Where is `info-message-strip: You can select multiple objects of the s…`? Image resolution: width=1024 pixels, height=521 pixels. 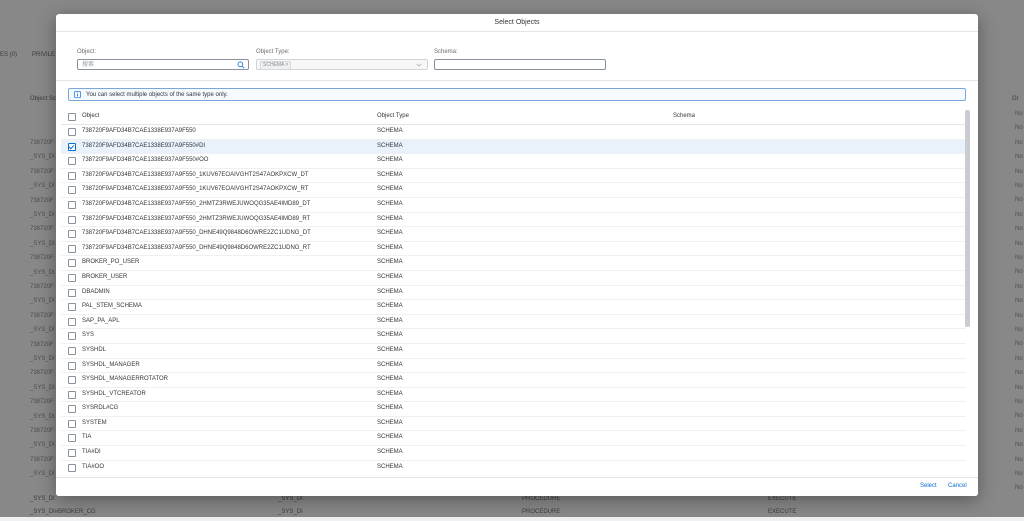
info-message-strip: You can select multiple objects of the s… is located at coordinates (517, 94).